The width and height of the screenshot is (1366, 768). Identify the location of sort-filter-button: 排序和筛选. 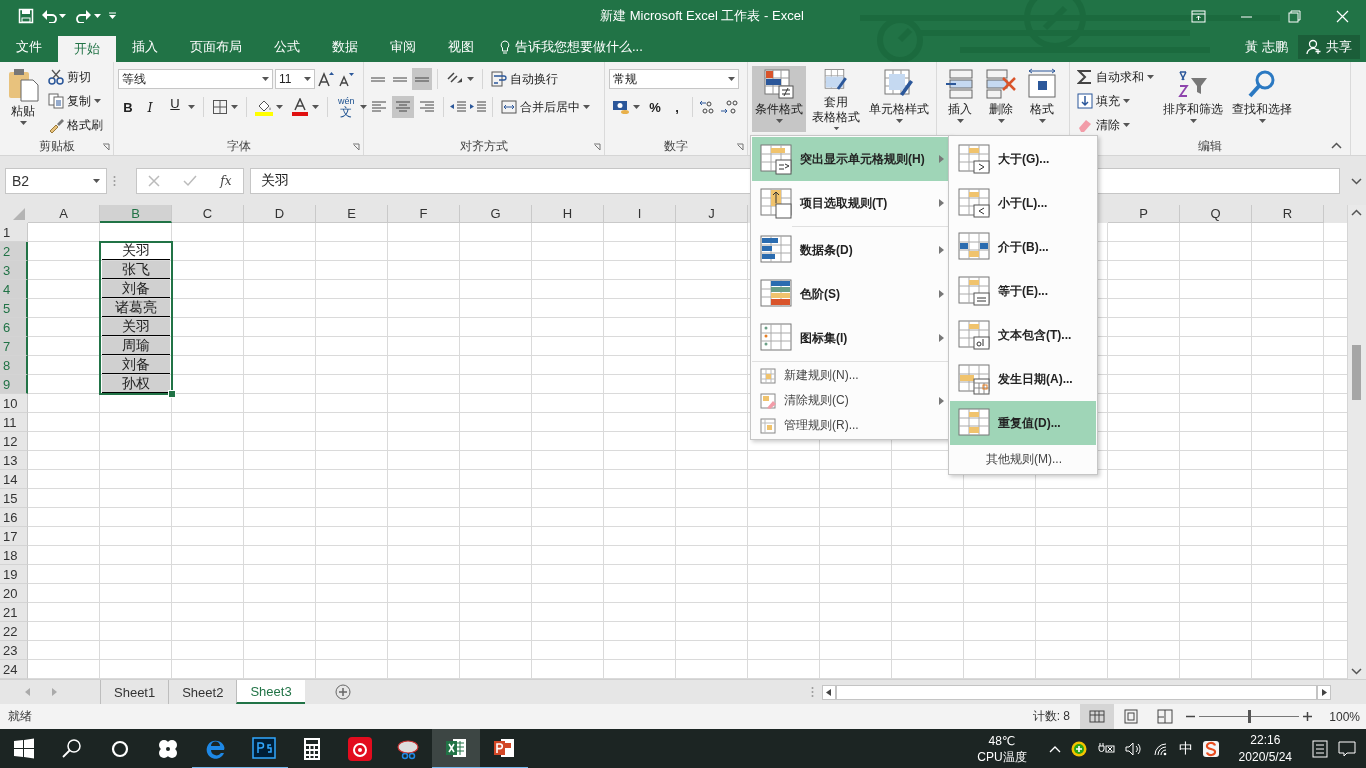
(1193, 99).